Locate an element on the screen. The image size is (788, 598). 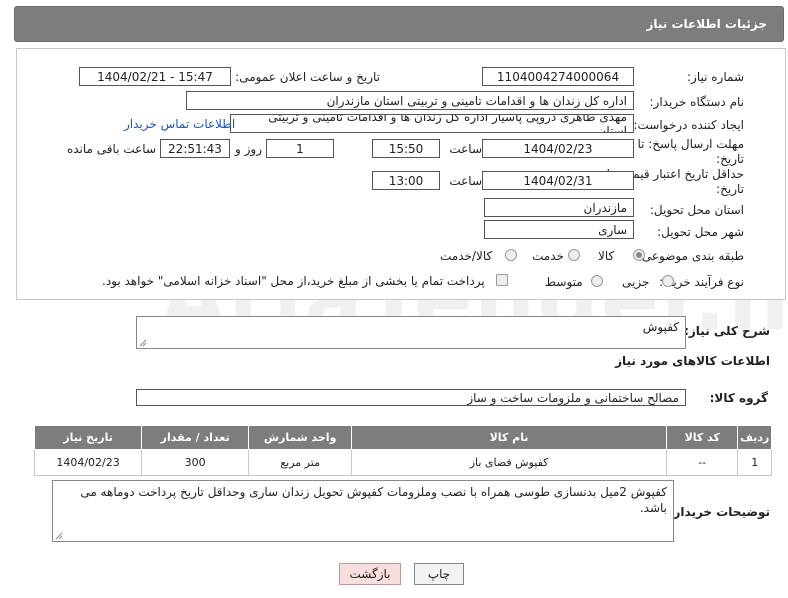
city-label: شهر محل تحویل: is located at coordinates (700, 232).